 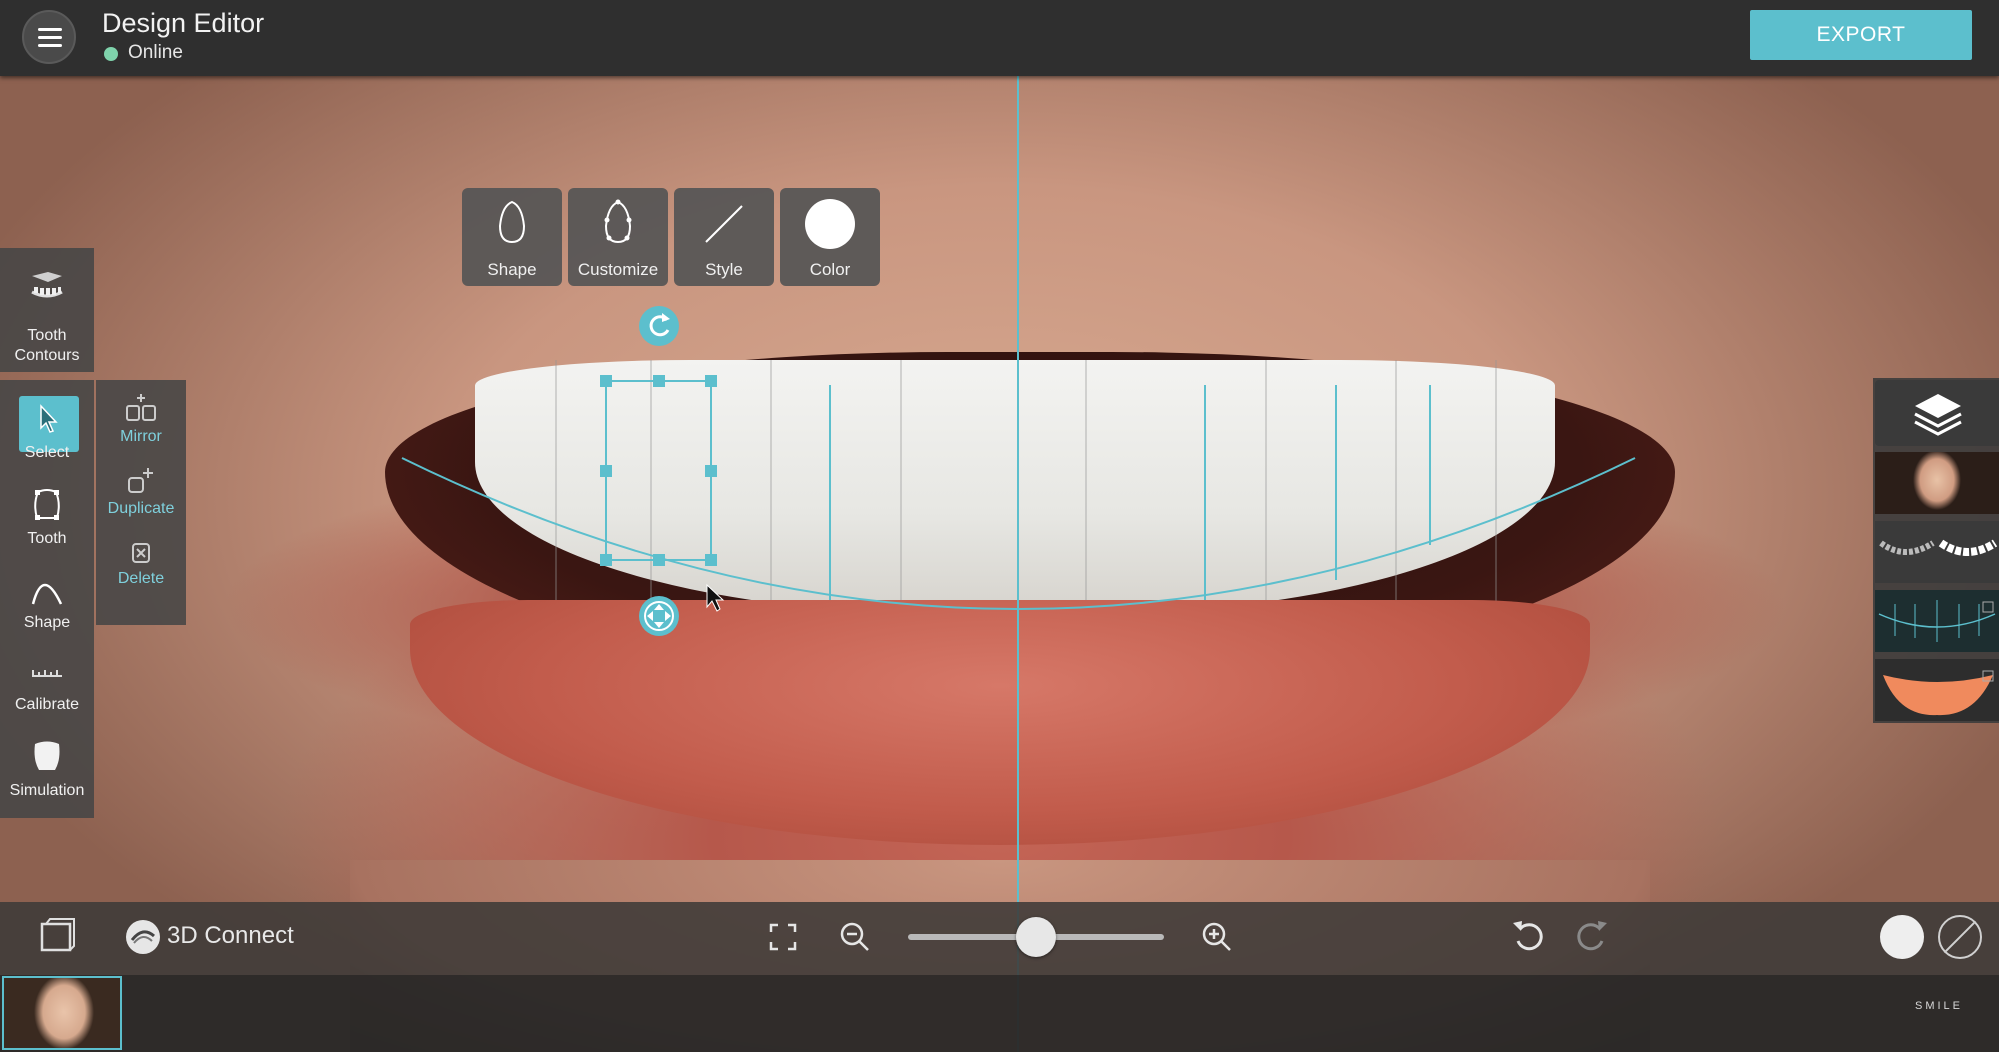 What do you see at coordinates (49, 418) in the screenshot?
I see `cursor-icon` at bounding box center [49, 418].